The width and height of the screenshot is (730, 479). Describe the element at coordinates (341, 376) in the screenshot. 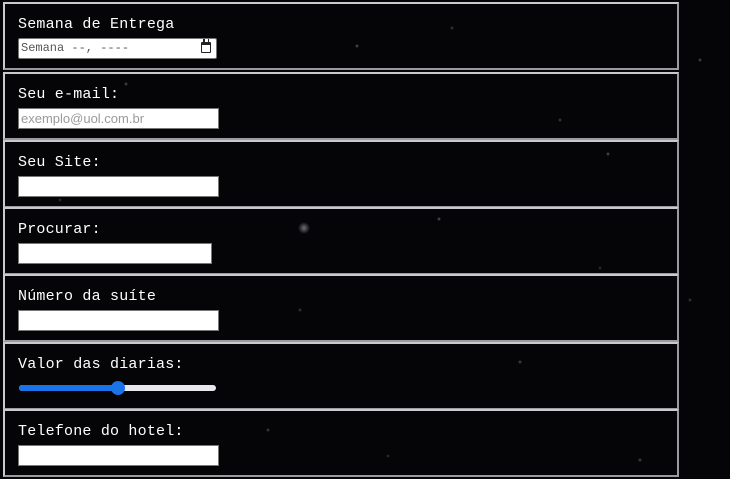

I see `field-daily-rate: Valor das diarias:` at that location.